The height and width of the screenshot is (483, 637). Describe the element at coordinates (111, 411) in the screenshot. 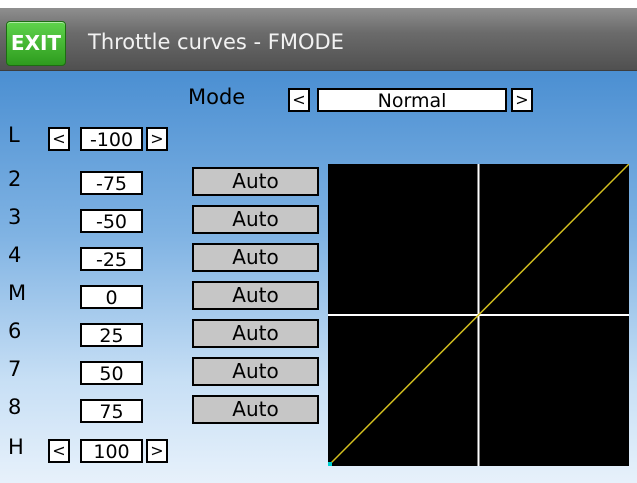

I see `point-value-8: 75` at that location.